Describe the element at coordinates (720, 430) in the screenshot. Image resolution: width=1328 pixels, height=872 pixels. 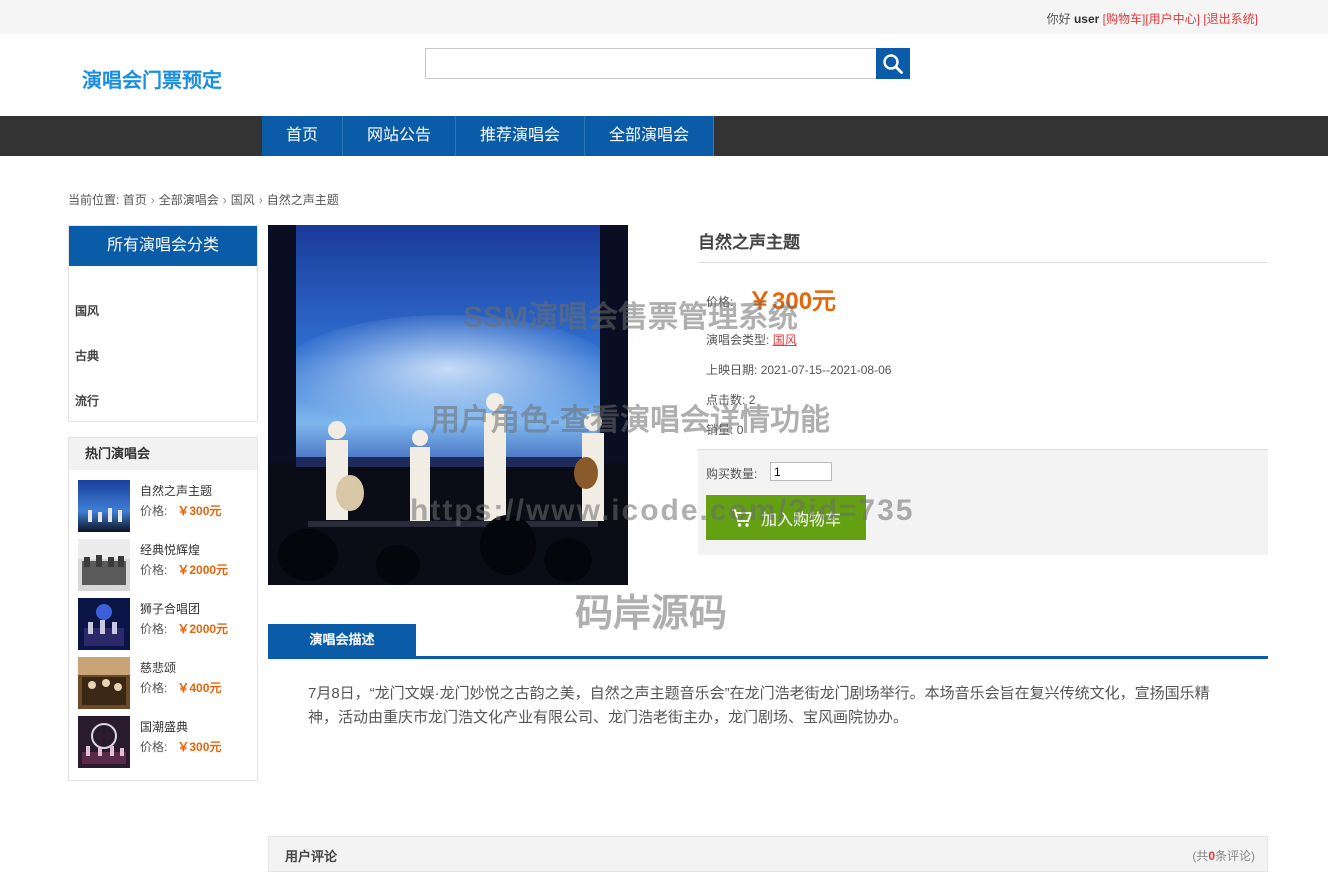
I see `sales-label: 销量:` at that location.